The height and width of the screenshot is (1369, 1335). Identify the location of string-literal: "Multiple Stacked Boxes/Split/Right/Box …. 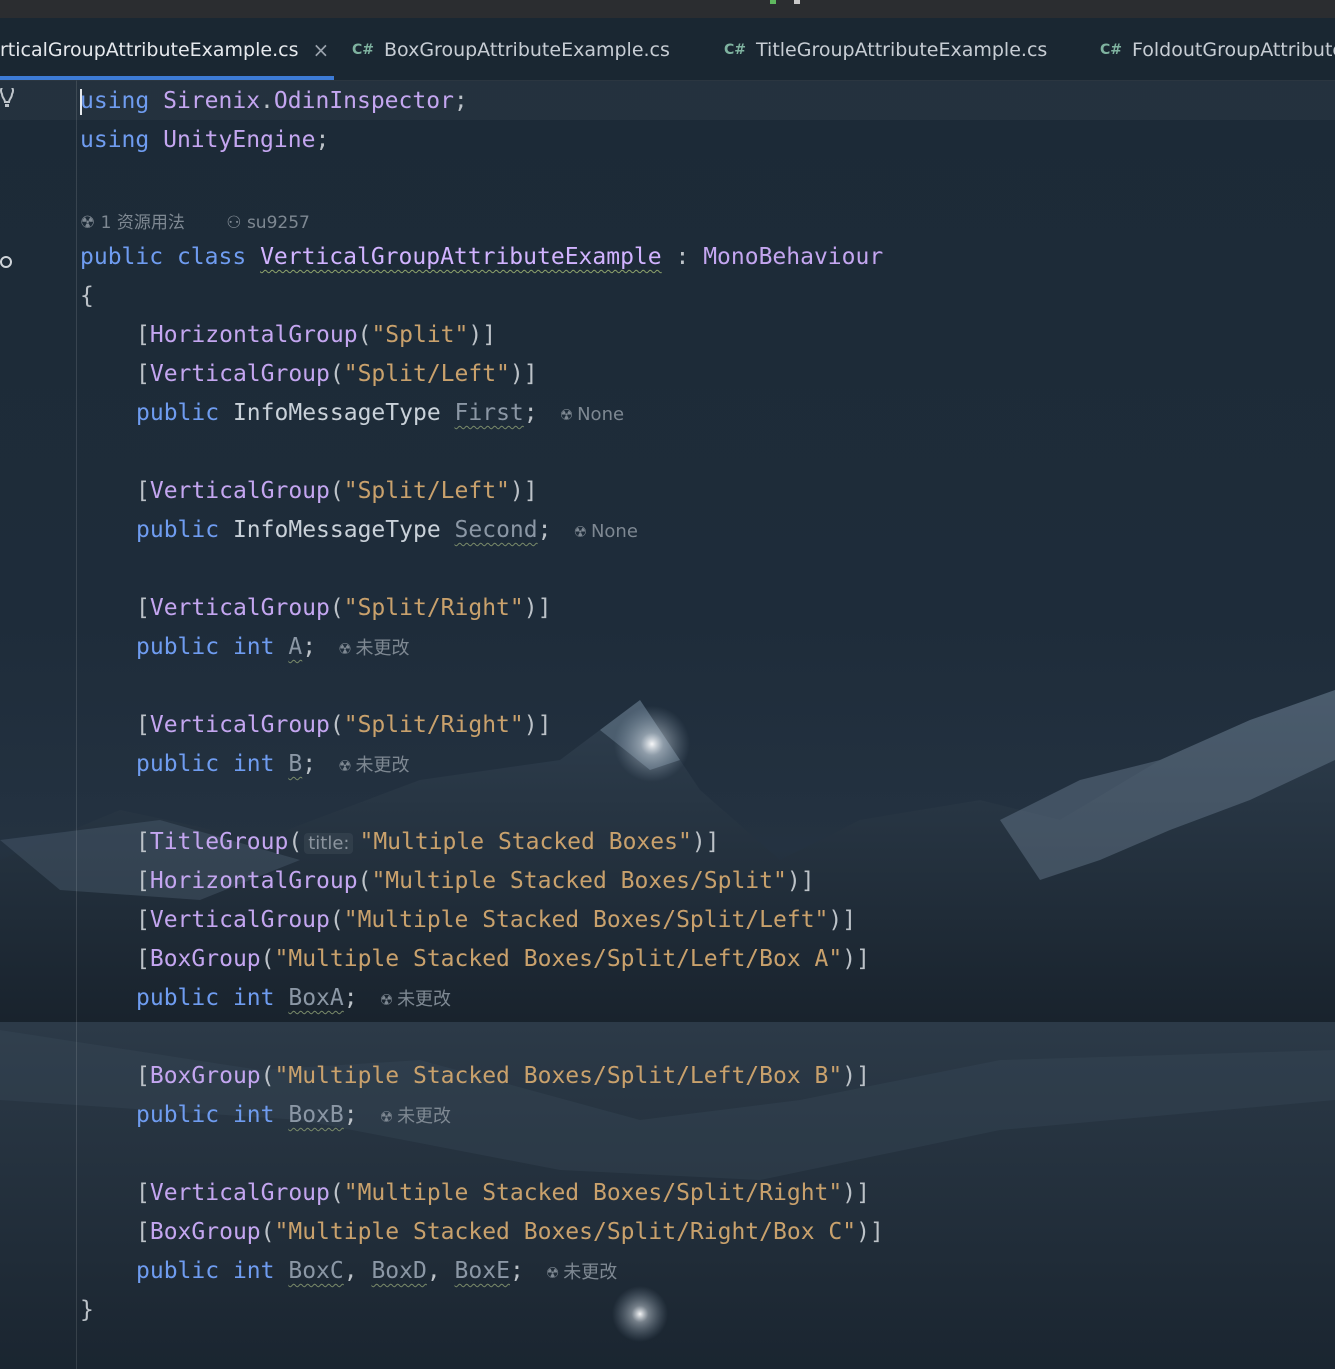
(565, 1232).